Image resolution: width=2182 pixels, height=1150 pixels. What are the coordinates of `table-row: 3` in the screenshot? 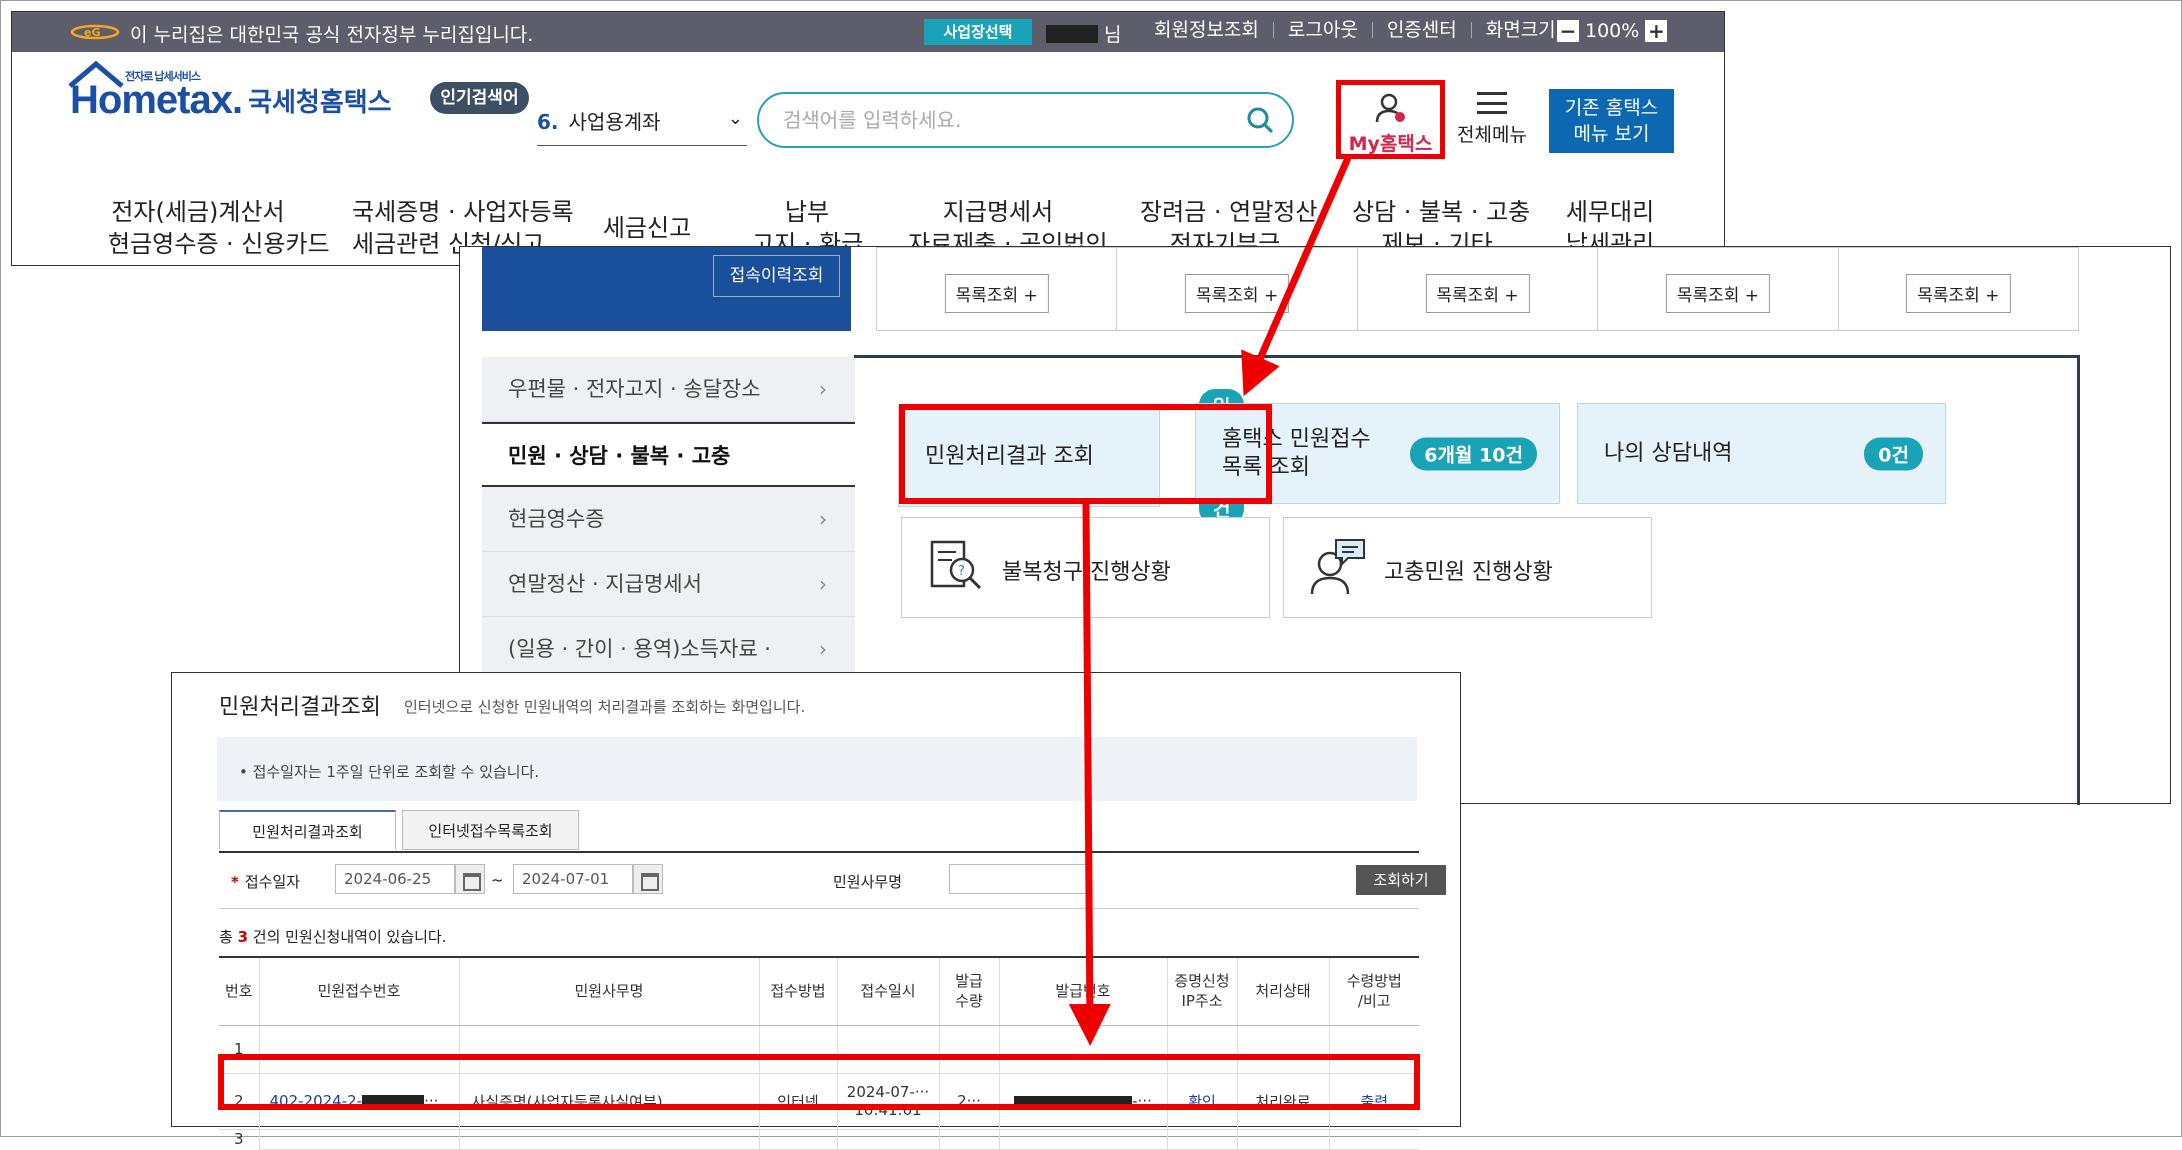 It's located at (819, 1139).